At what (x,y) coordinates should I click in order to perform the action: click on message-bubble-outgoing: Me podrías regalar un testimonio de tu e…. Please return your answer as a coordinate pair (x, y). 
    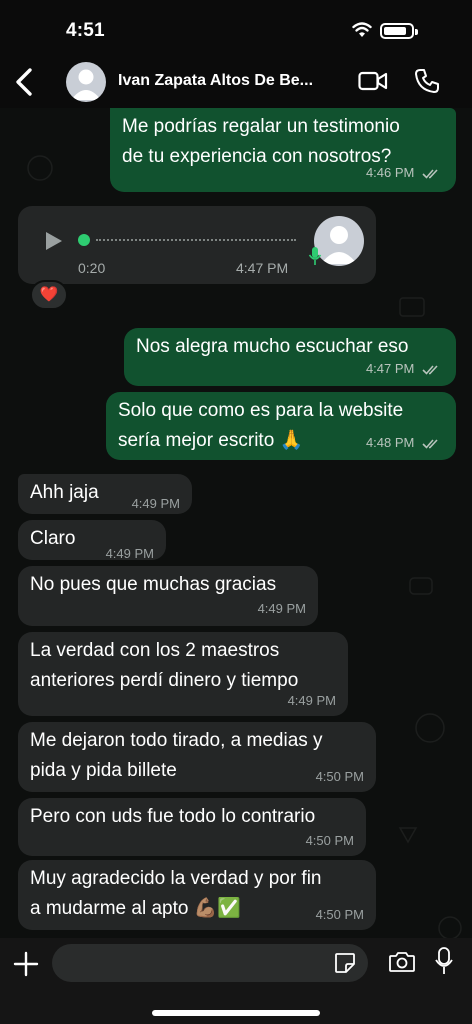
    Looking at the image, I should click on (283, 150).